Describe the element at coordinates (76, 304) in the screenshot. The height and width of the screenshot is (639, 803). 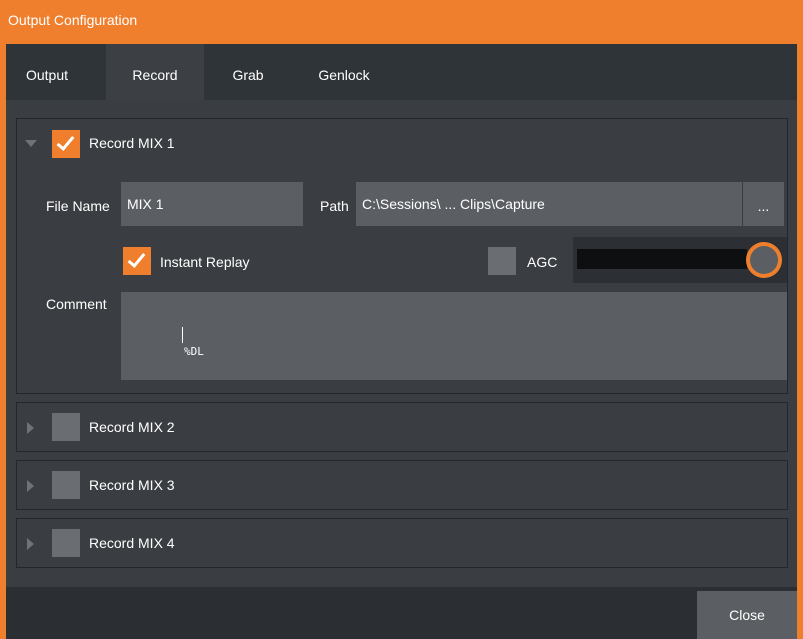
I see `comment-label: Comment` at that location.